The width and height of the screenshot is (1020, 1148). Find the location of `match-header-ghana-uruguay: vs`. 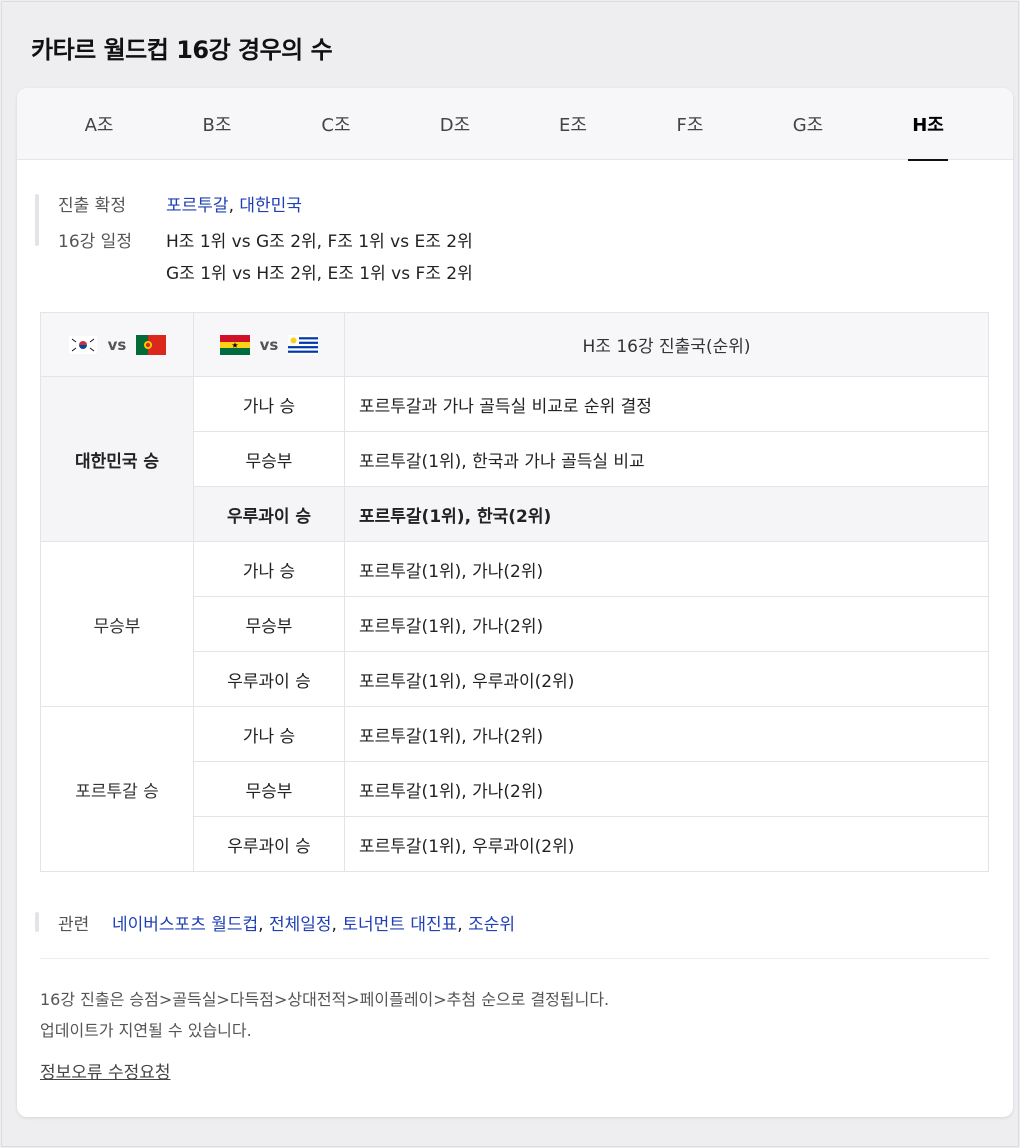

match-header-ghana-uruguay: vs is located at coordinates (269, 344).